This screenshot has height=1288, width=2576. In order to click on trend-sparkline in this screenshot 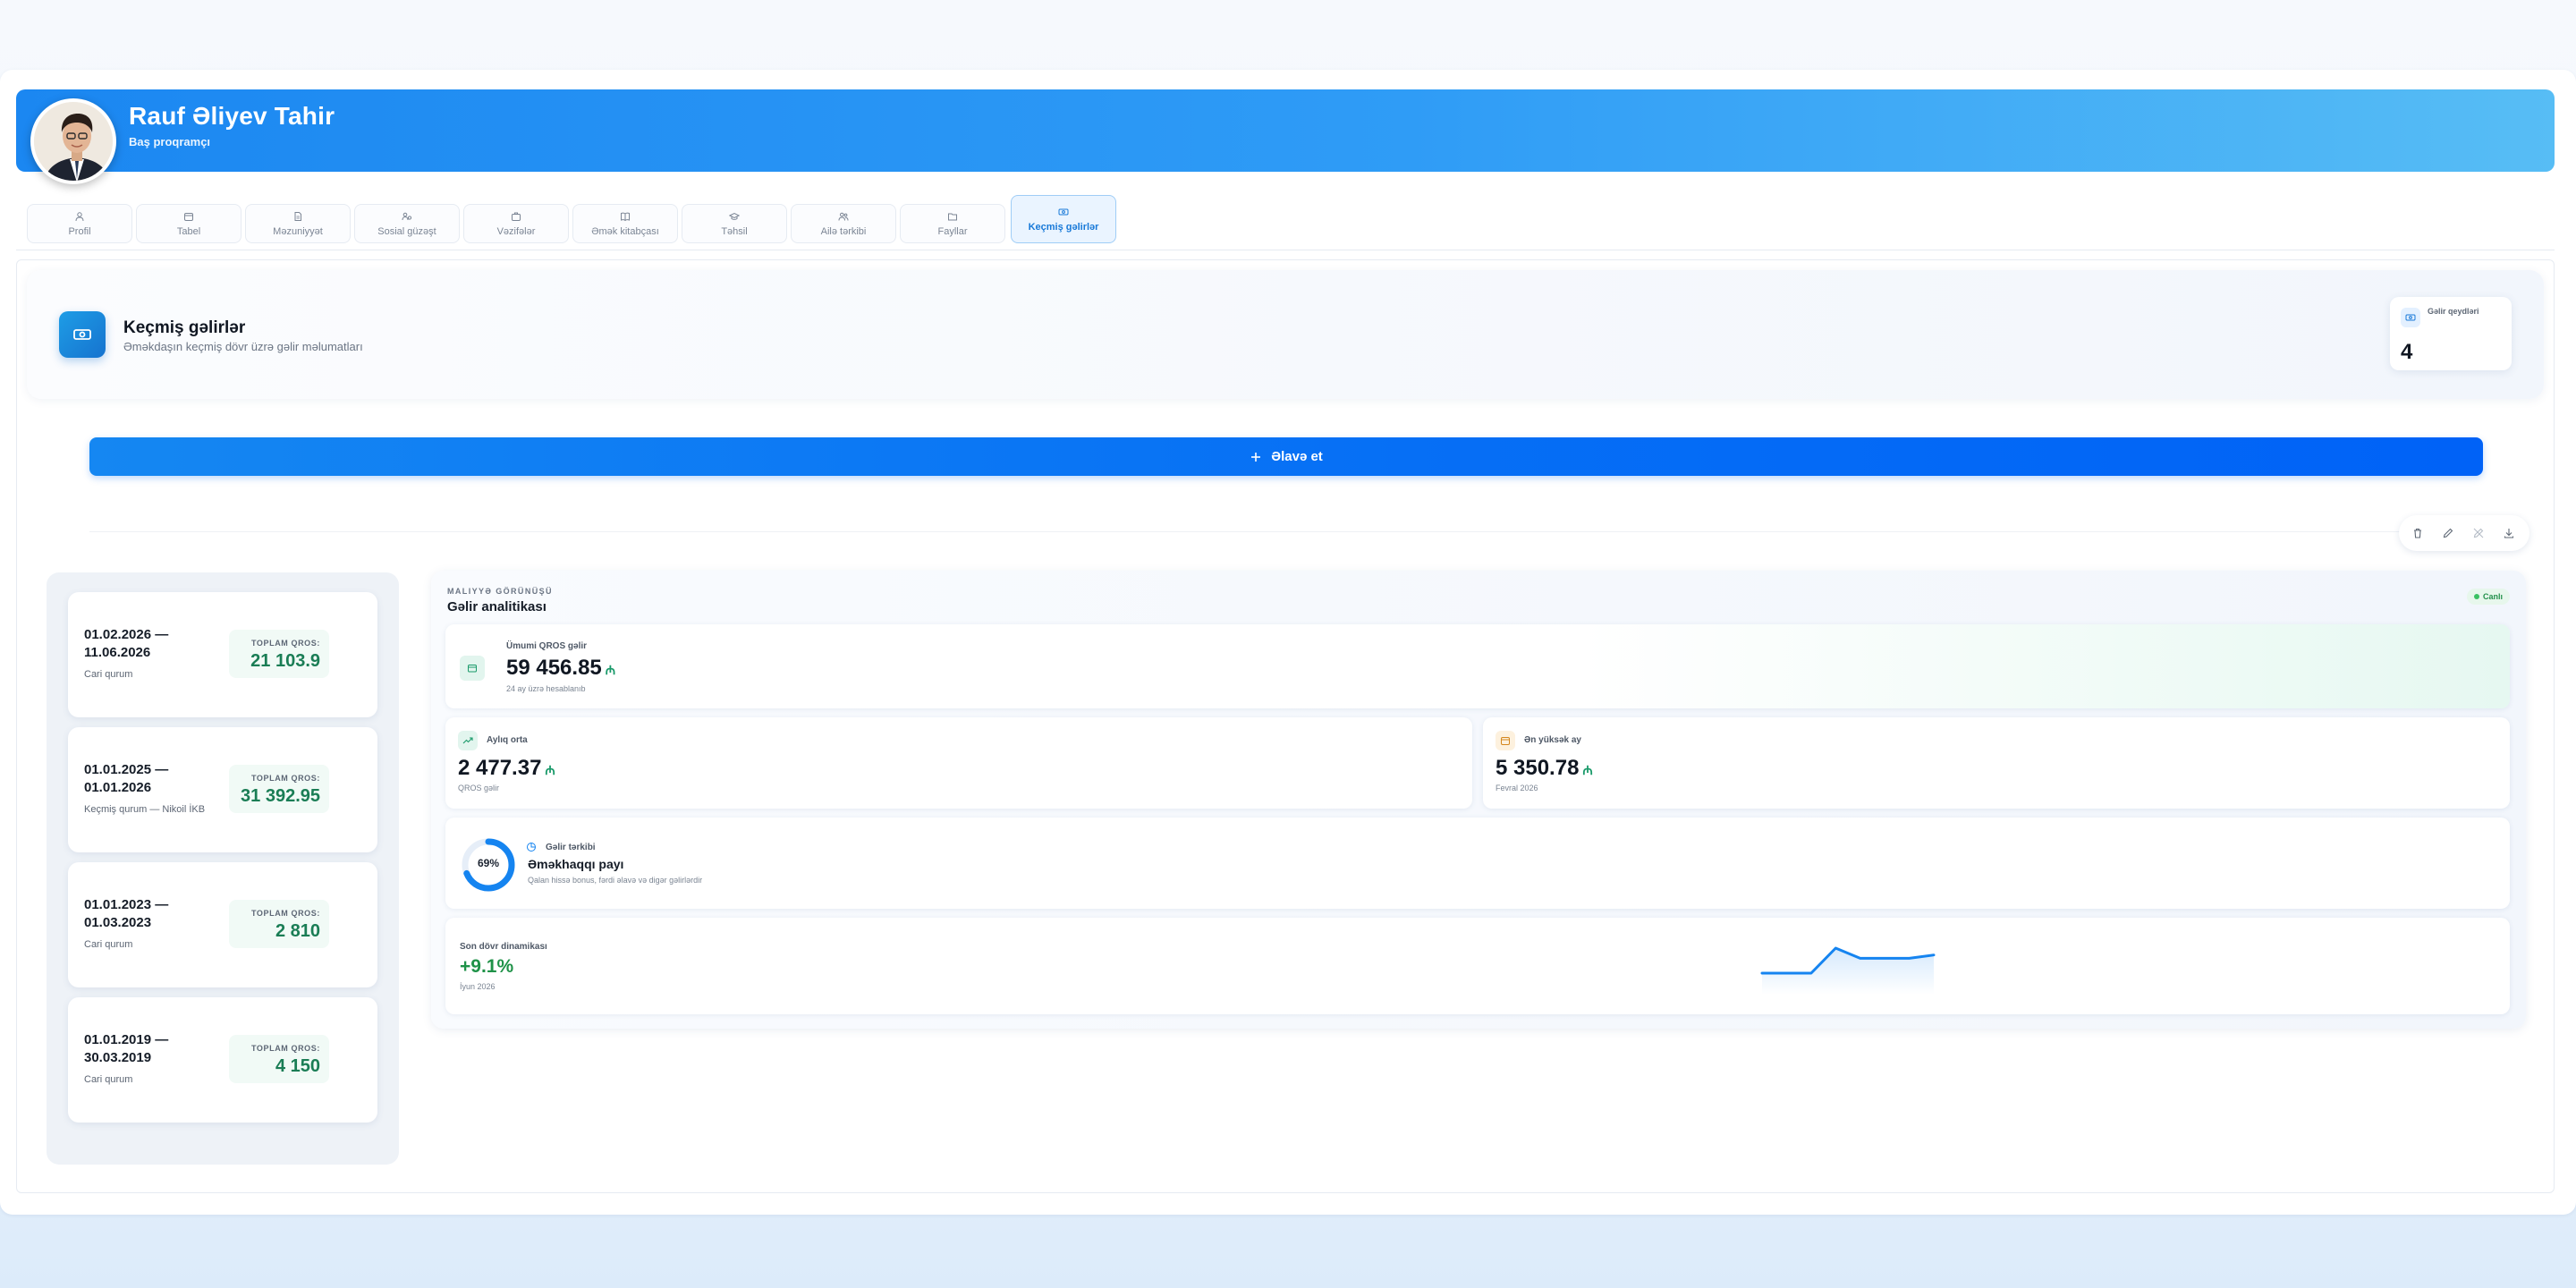, I will do `click(1848, 970)`.